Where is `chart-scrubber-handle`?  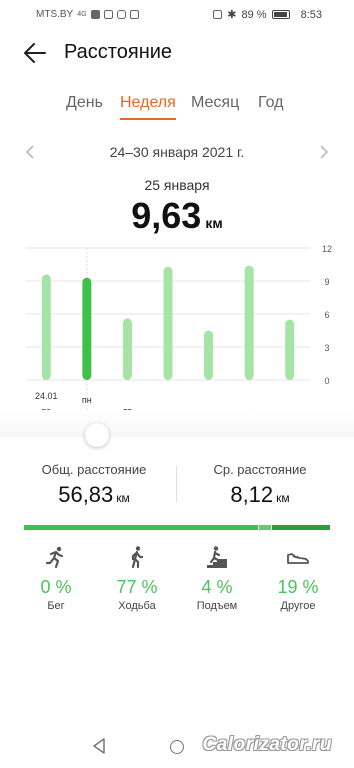 chart-scrubber-handle is located at coordinates (97, 435).